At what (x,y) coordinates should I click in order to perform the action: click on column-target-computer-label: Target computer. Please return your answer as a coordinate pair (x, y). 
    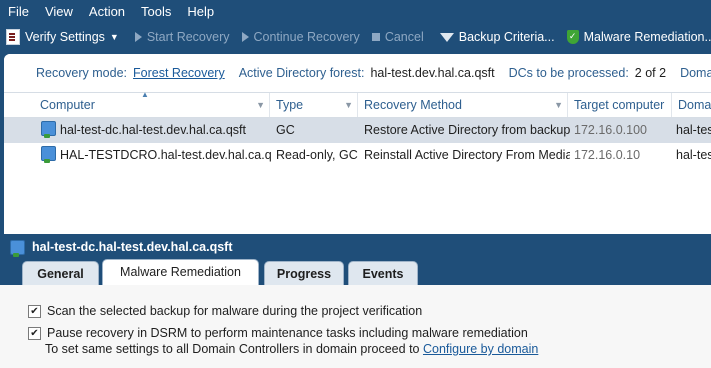
    Looking at the image, I should click on (619, 105).